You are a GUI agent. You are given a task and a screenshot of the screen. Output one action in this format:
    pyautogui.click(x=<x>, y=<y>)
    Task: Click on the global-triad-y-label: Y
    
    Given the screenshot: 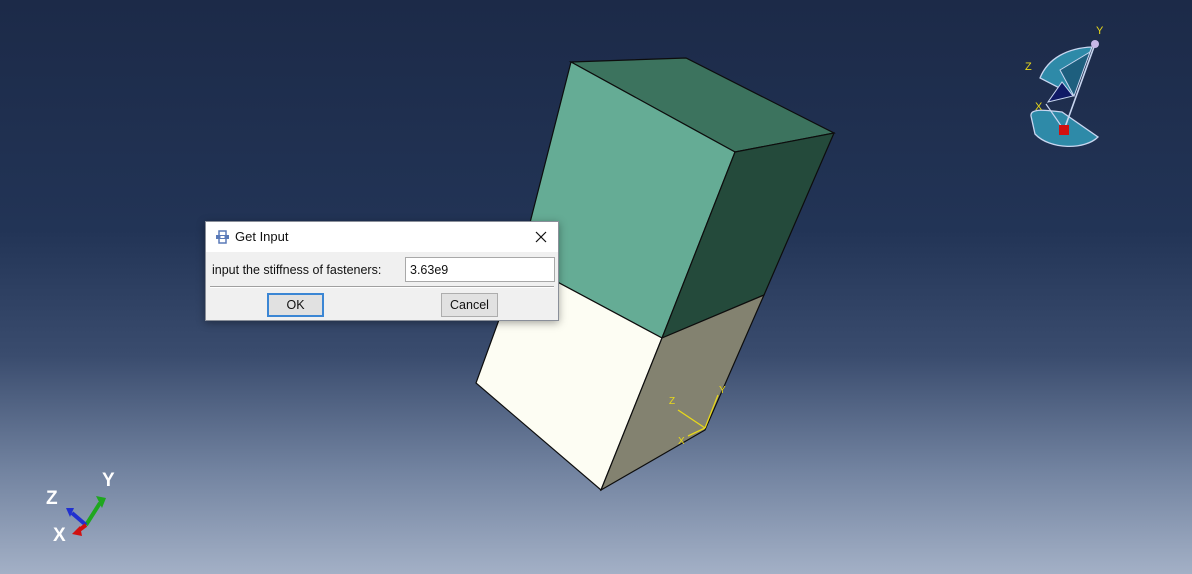 What is the action you would take?
    pyautogui.click(x=108, y=480)
    